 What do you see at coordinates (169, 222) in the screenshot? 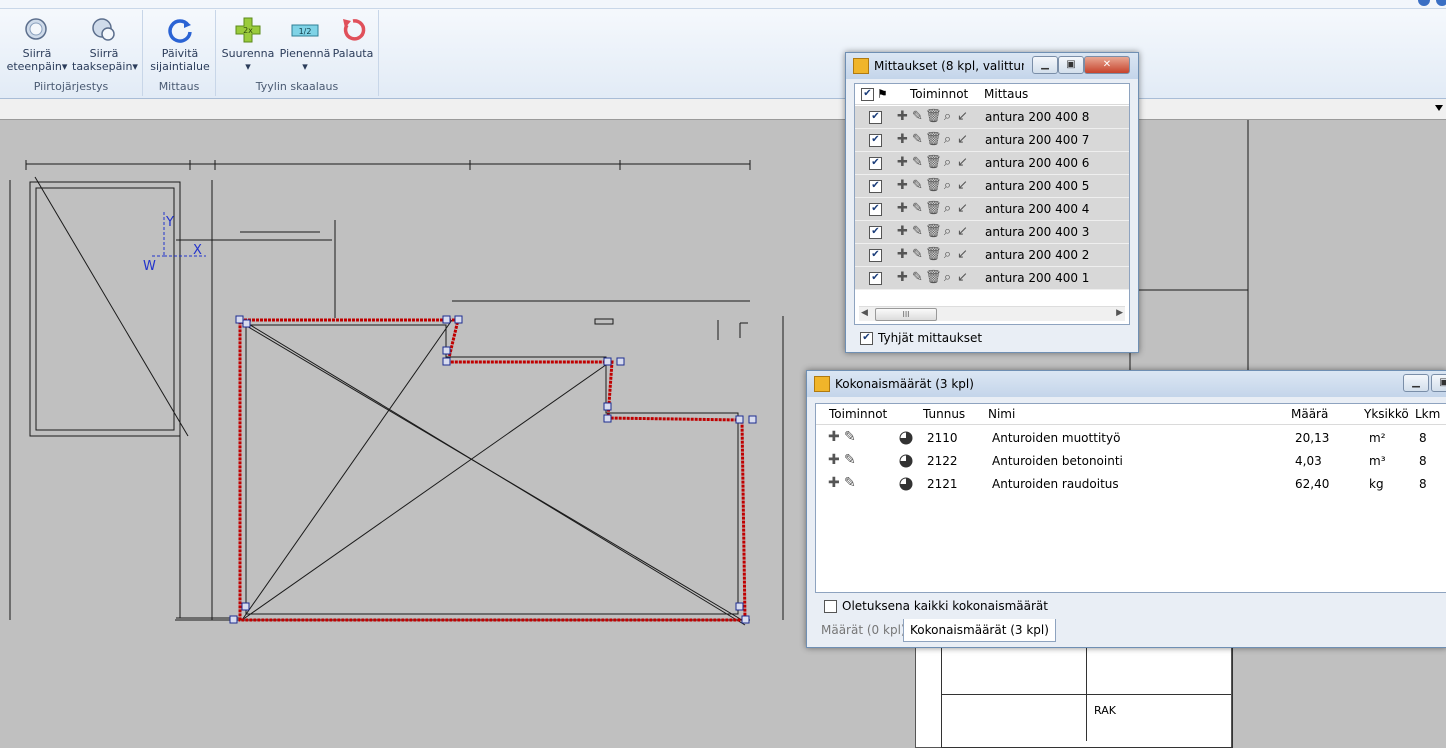
I see `ucs-axis-y: Y` at bounding box center [169, 222].